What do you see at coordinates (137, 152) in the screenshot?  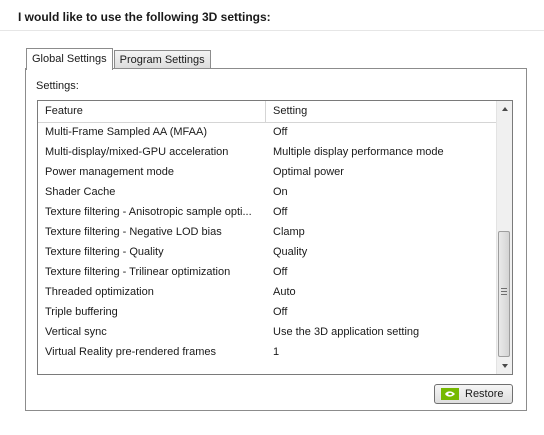 I see `feature-cell: Multi-display/mixed-GPU acceleration` at bounding box center [137, 152].